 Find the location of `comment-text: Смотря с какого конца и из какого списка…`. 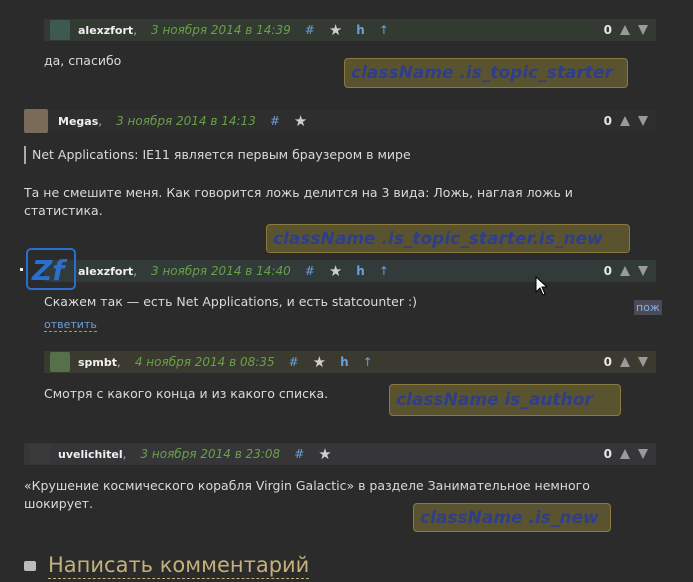

comment-text: Смотря с какого конца и из какого списка… is located at coordinates (186, 393).